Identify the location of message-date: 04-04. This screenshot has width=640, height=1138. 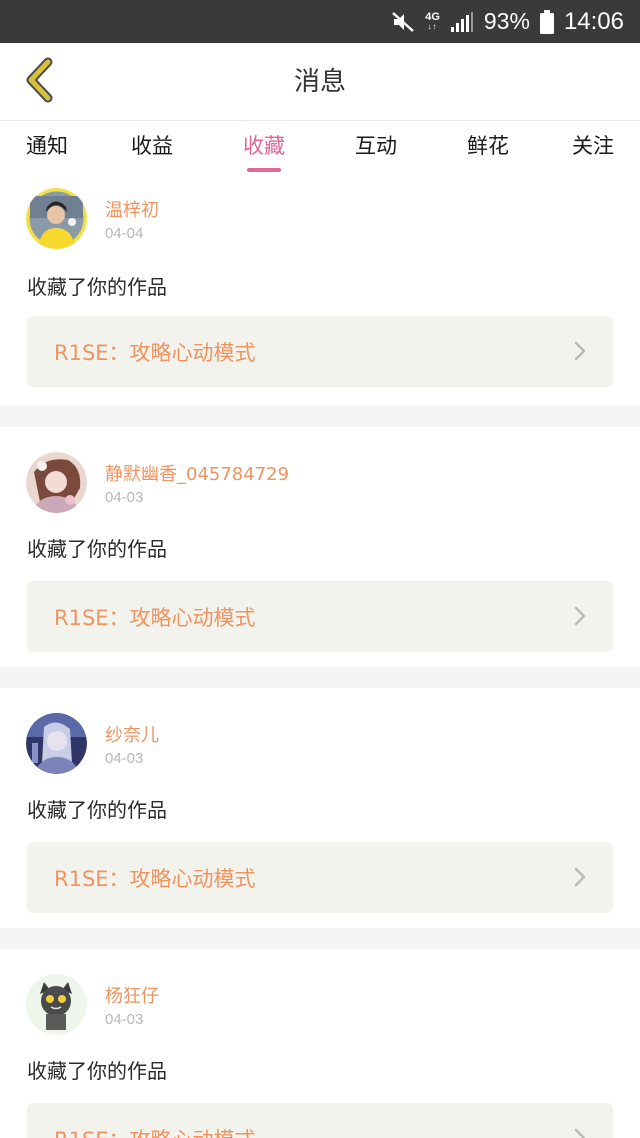
(124, 233).